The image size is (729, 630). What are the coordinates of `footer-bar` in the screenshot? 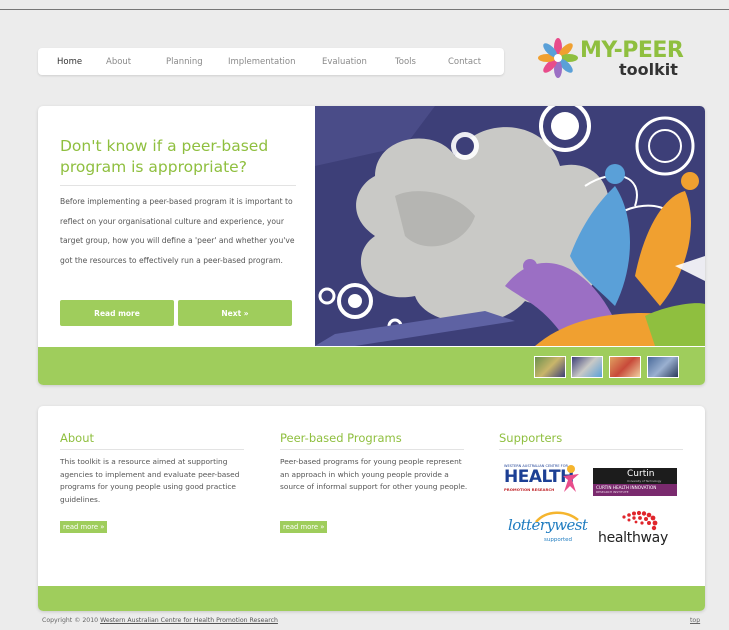 It's located at (371, 598).